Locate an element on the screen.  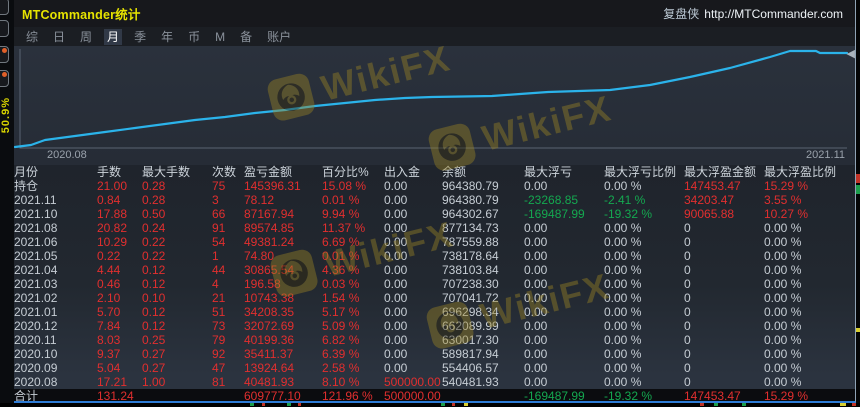
table-cell: 40199.36 is located at coordinates (269, 339).